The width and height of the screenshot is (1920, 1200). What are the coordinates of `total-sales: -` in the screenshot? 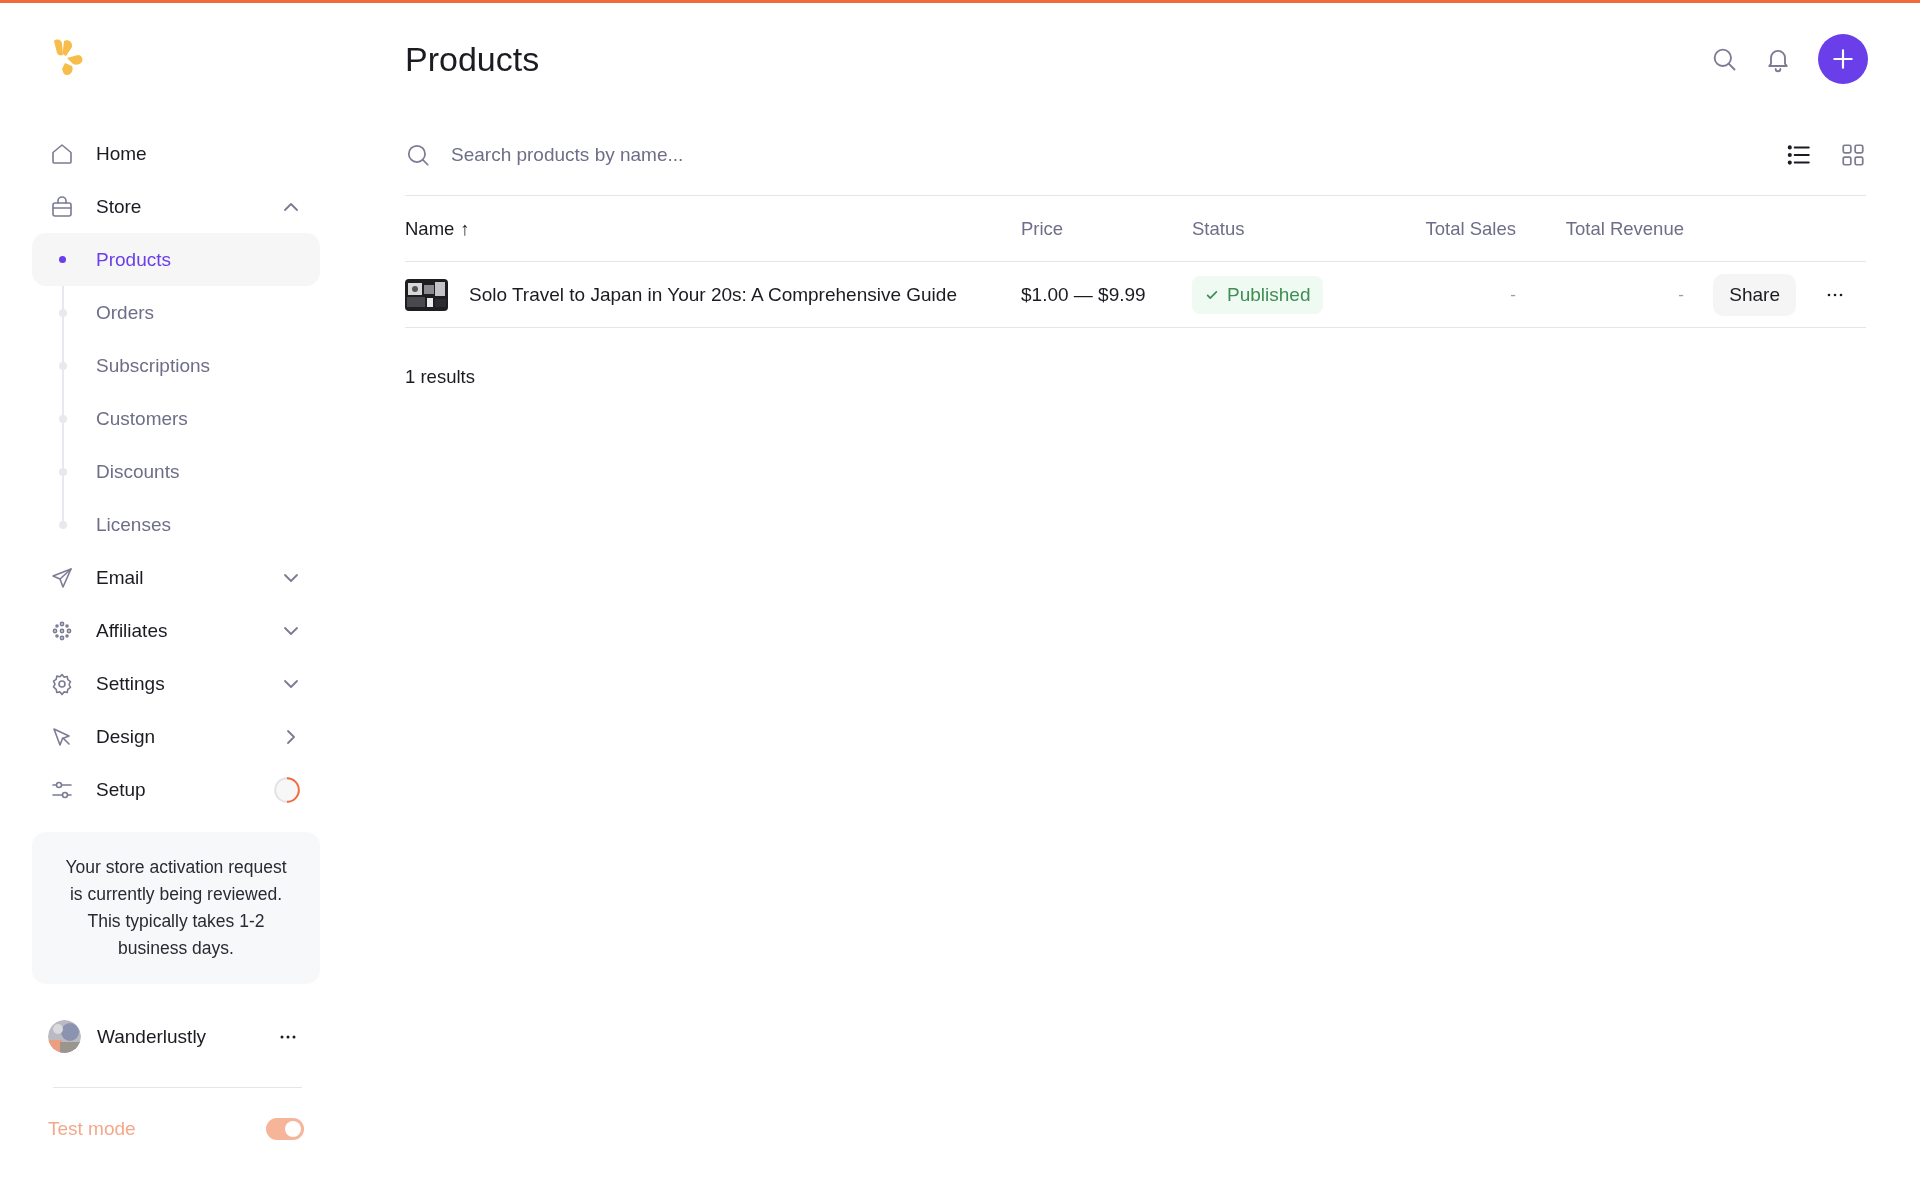 It's located at (1513, 294).